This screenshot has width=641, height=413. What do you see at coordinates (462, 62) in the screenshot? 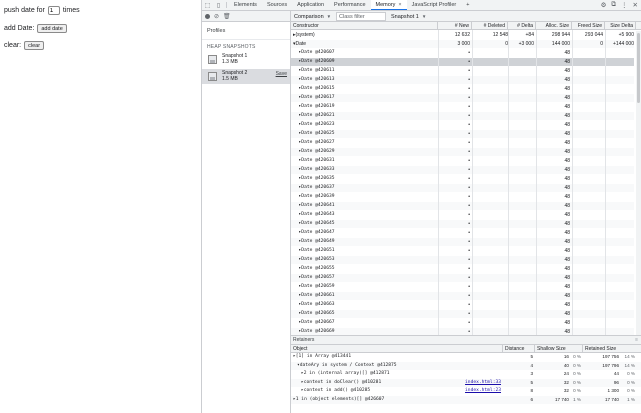
I see `table-row: ▸Date @420609 • 48` at bounding box center [462, 62].